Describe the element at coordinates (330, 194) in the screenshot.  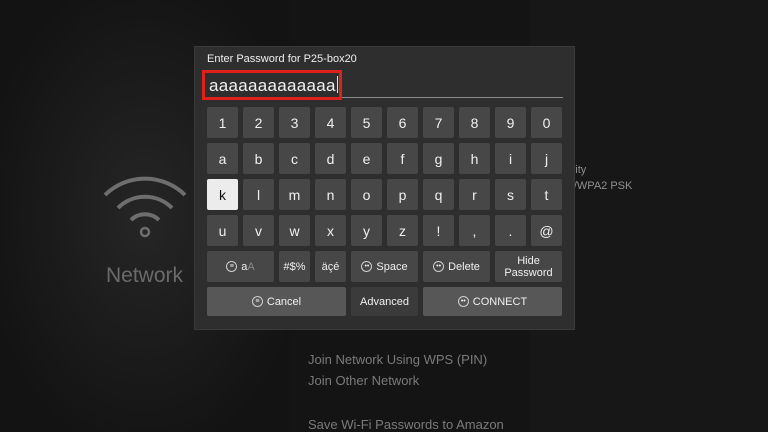
I see `key-n: n` at that location.